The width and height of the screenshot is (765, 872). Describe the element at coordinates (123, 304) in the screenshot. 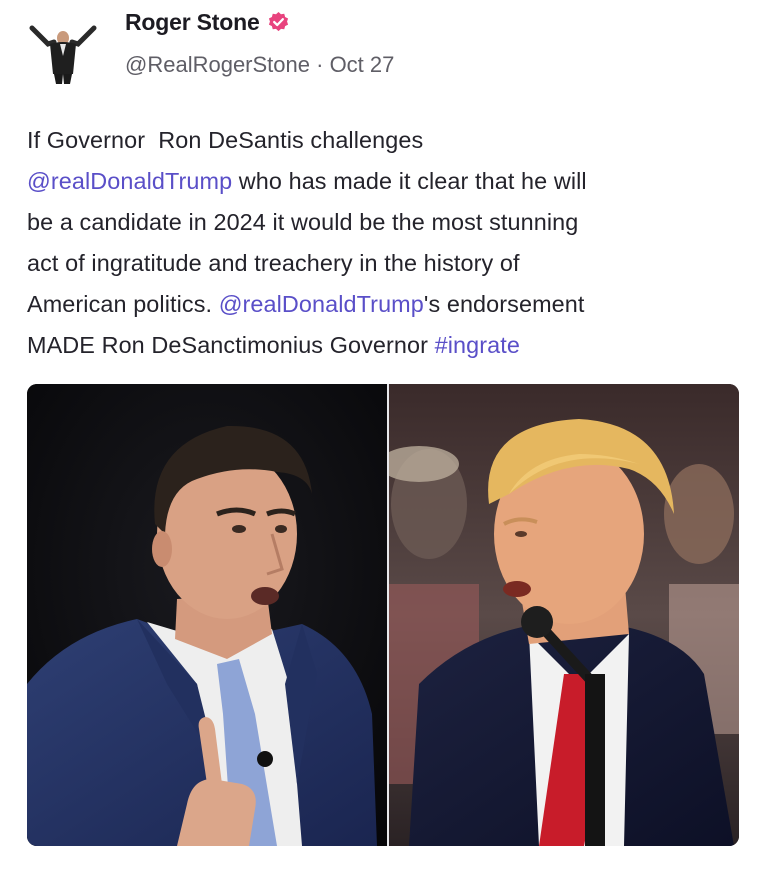

I see `text-segment: American politics.` at that location.